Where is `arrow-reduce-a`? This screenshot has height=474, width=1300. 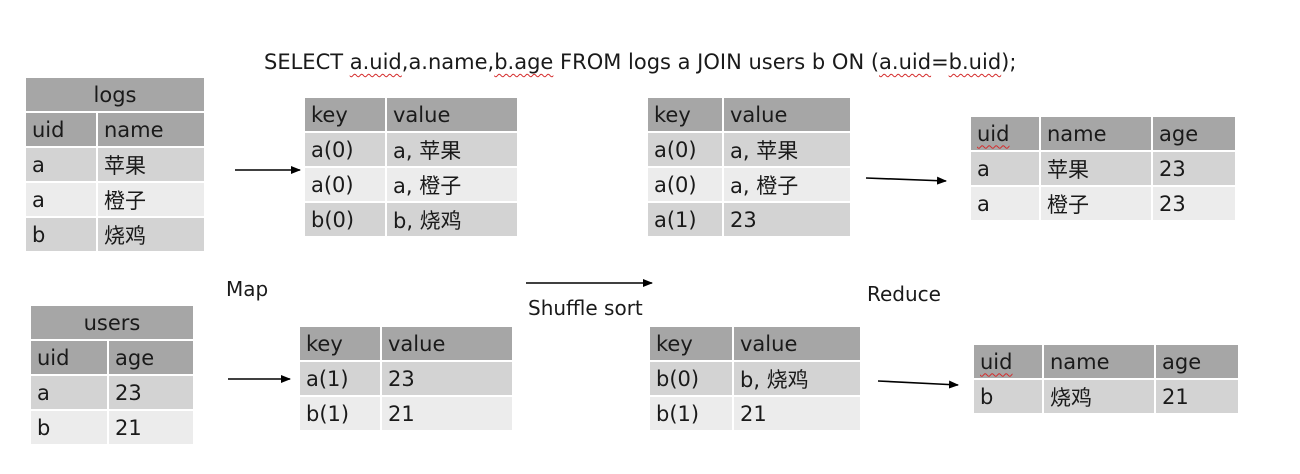
arrow-reduce-a is located at coordinates (906, 180).